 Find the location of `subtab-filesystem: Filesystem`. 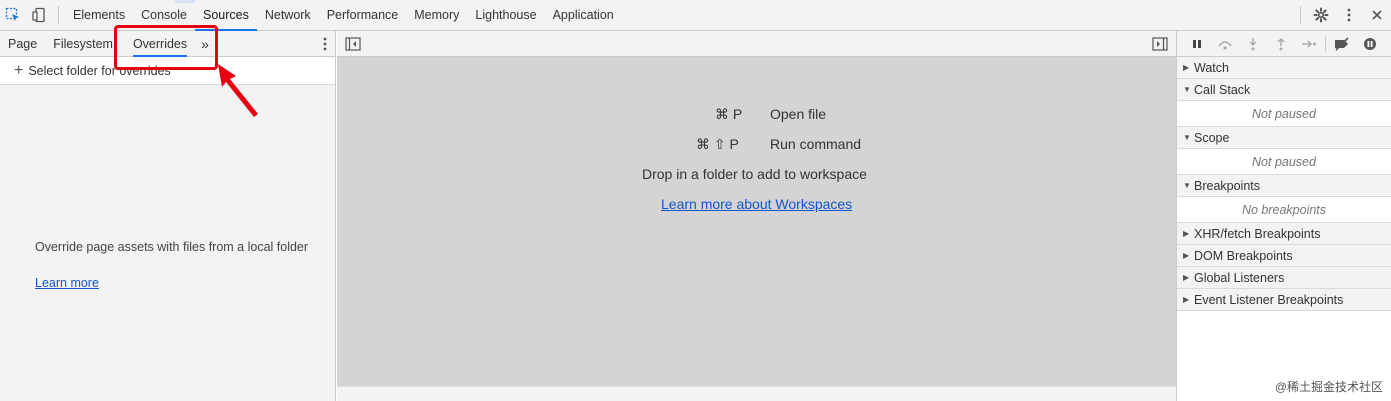

subtab-filesystem: Filesystem is located at coordinates (83, 44).